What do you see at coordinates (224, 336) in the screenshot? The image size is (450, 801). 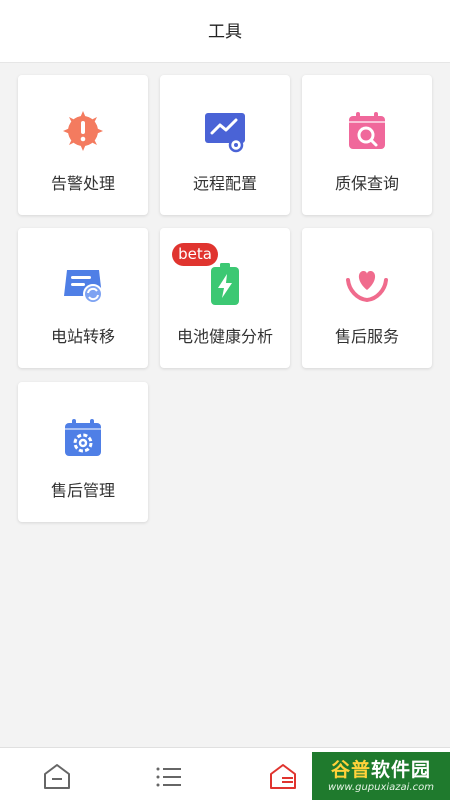 I see `tool-label: 电池健康分析` at bounding box center [224, 336].